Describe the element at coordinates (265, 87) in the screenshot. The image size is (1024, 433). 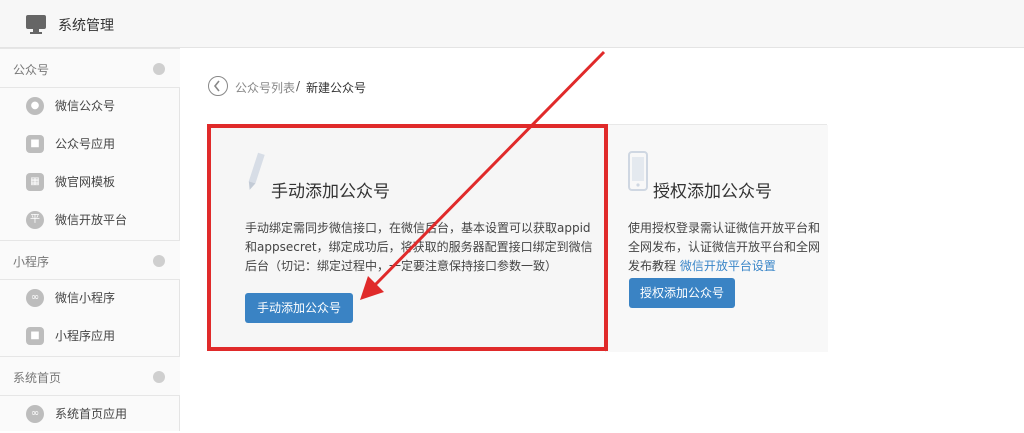
I see `breadcrumb-parent-link: 公众号列表` at that location.